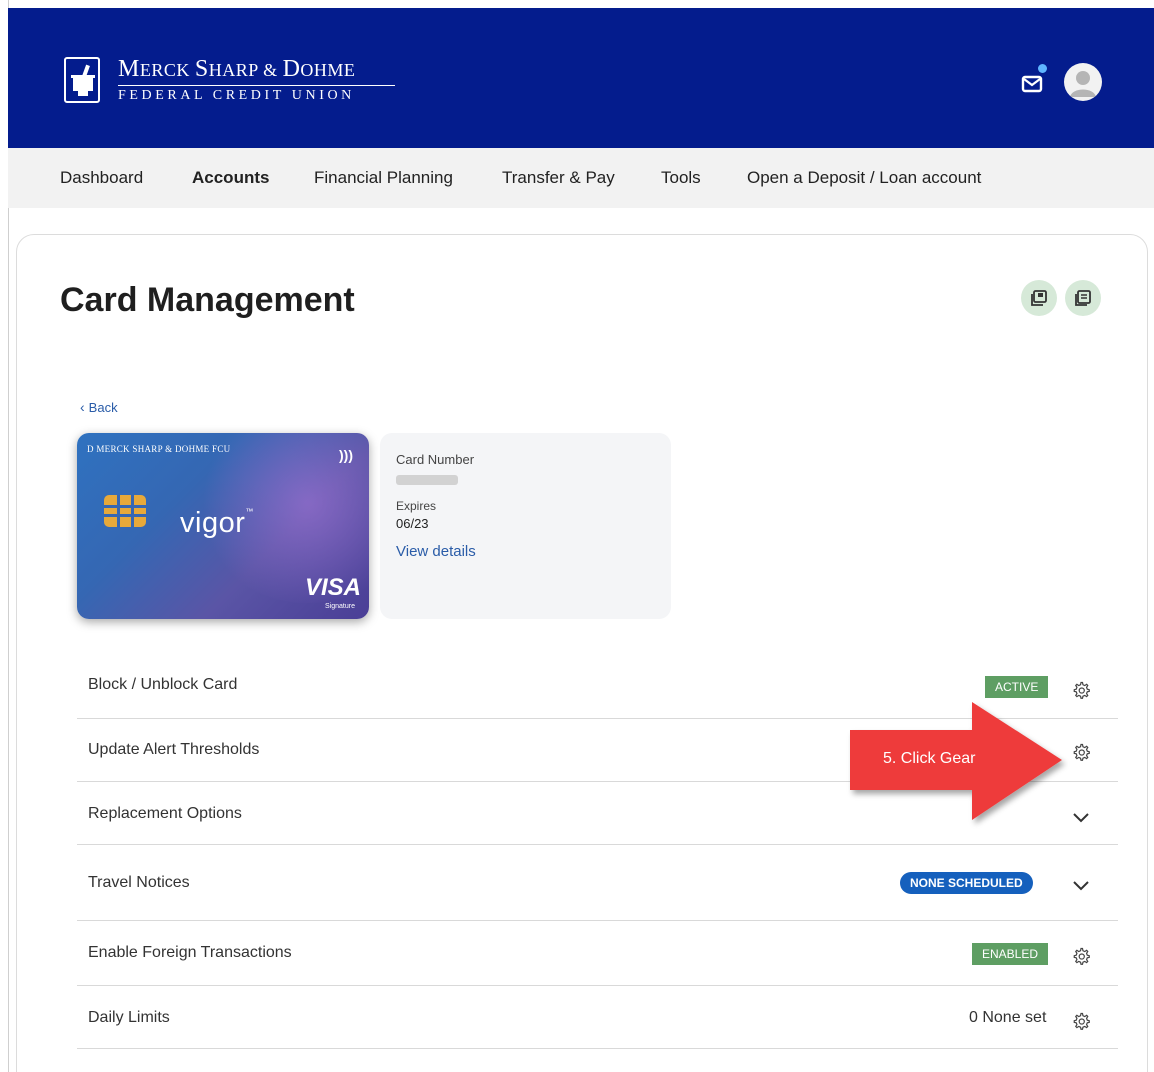 The height and width of the screenshot is (1072, 1154). What do you see at coordinates (412, 523) in the screenshot?
I see `expires-value: 06/23` at bounding box center [412, 523].